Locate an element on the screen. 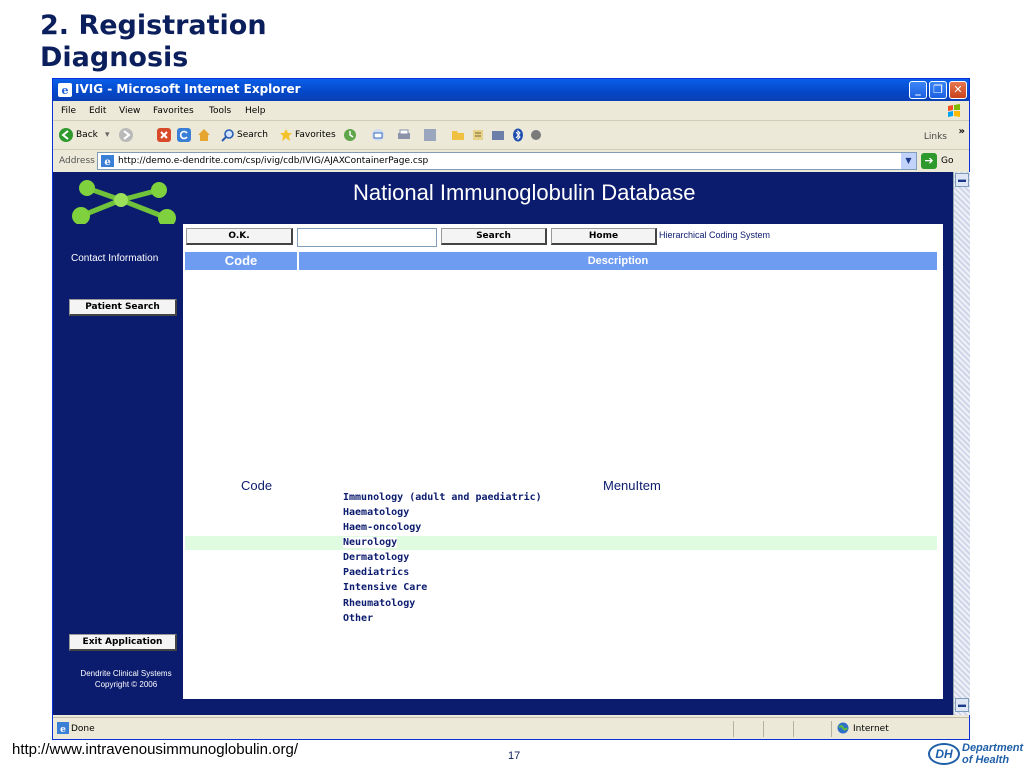 Image resolution: width=1024 pixels, height=768 pixels. menu-item-neurology: Neurology is located at coordinates (561, 543).